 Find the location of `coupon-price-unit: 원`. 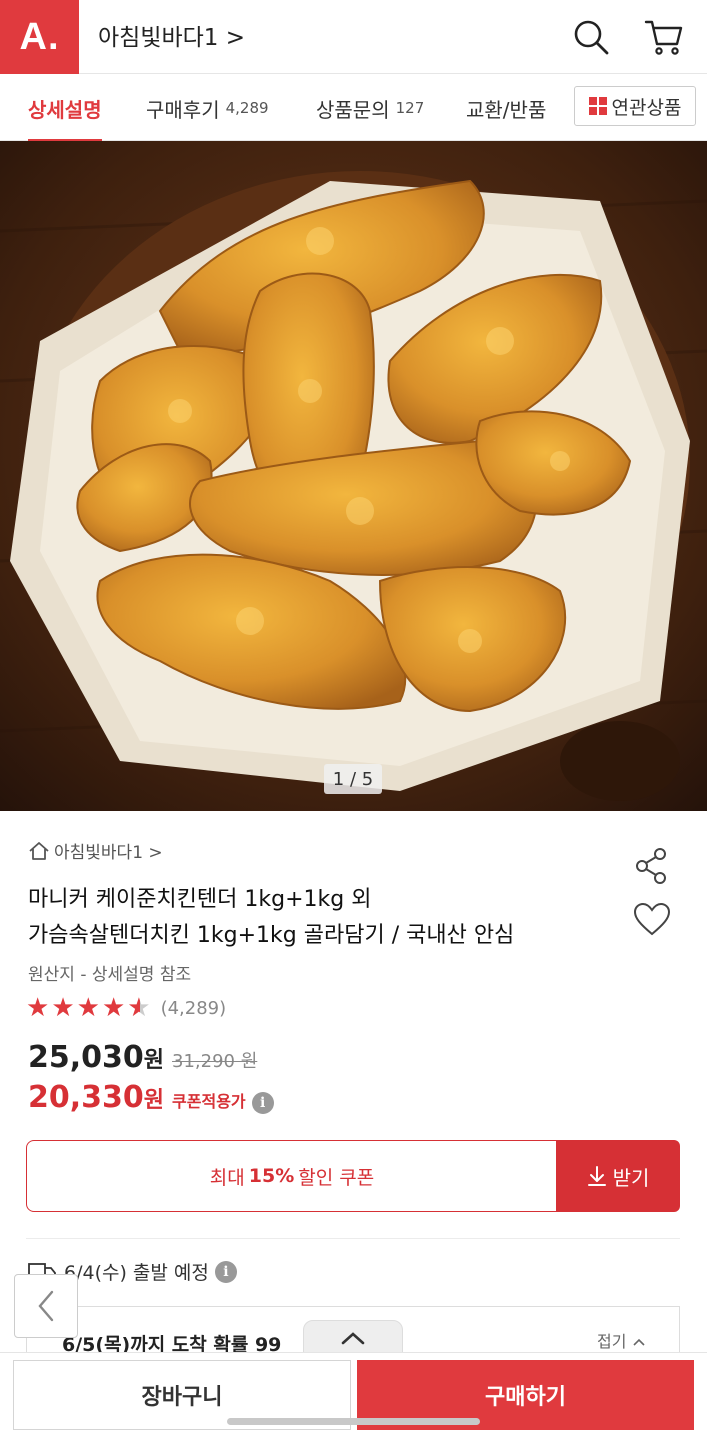

coupon-price-unit: 원 is located at coordinates (154, 1100).